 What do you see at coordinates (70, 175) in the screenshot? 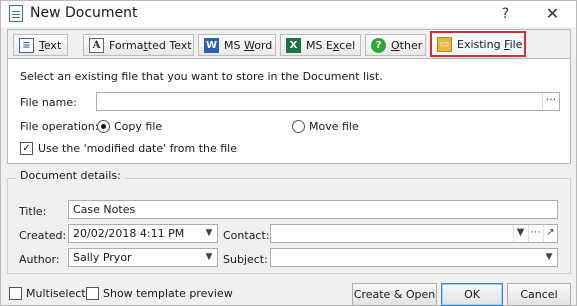
I see `document-details-legend: Document details:` at bounding box center [70, 175].